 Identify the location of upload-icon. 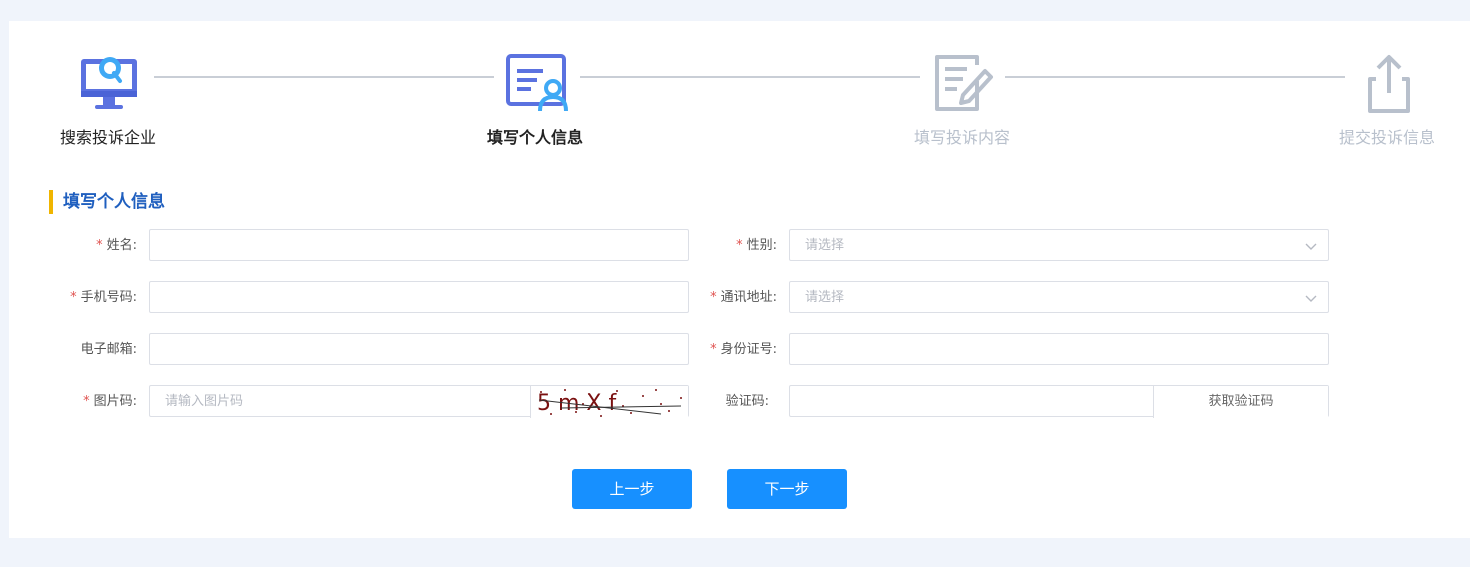
(1389, 84).